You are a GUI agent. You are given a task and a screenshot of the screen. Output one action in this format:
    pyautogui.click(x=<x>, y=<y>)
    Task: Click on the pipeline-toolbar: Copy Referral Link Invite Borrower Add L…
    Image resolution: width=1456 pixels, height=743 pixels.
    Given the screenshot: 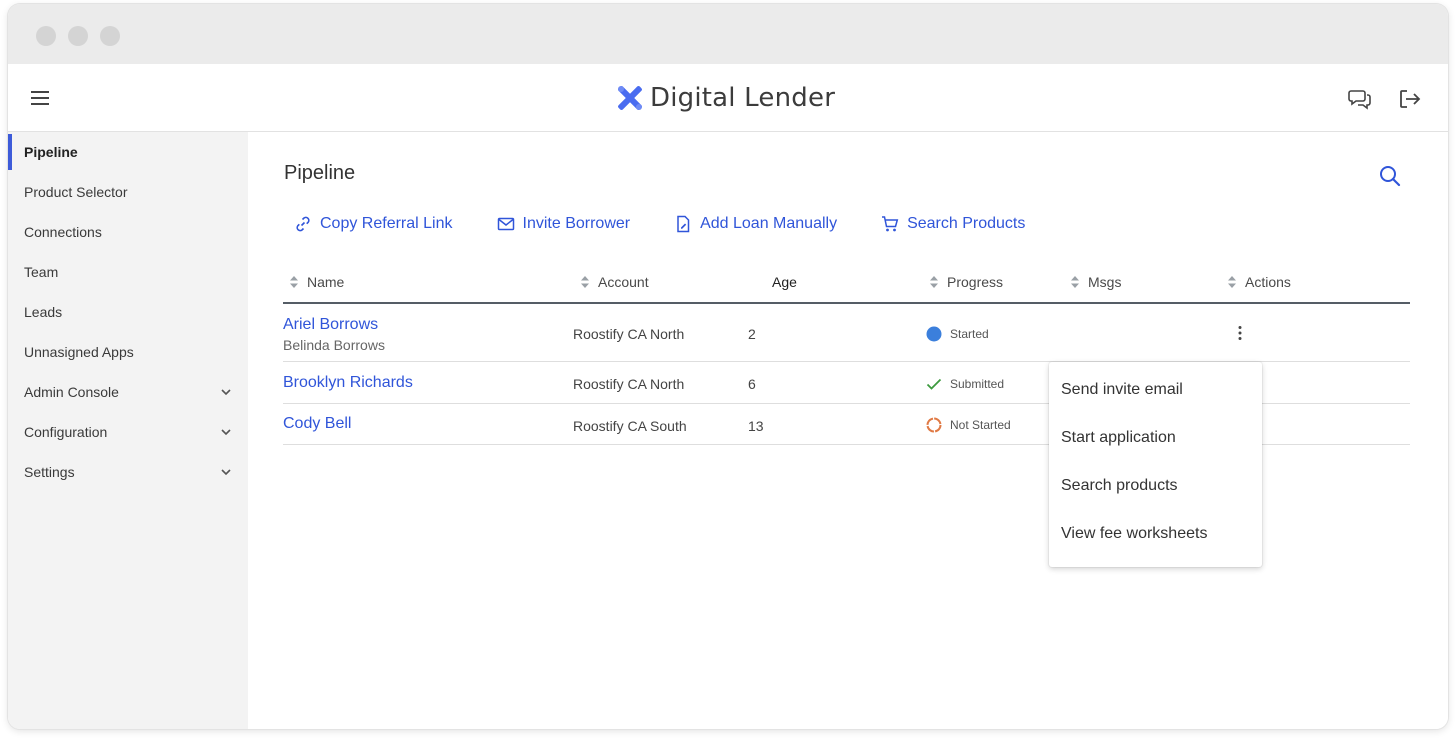 What is the action you would take?
    pyautogui.click(x=681, y=224)
    